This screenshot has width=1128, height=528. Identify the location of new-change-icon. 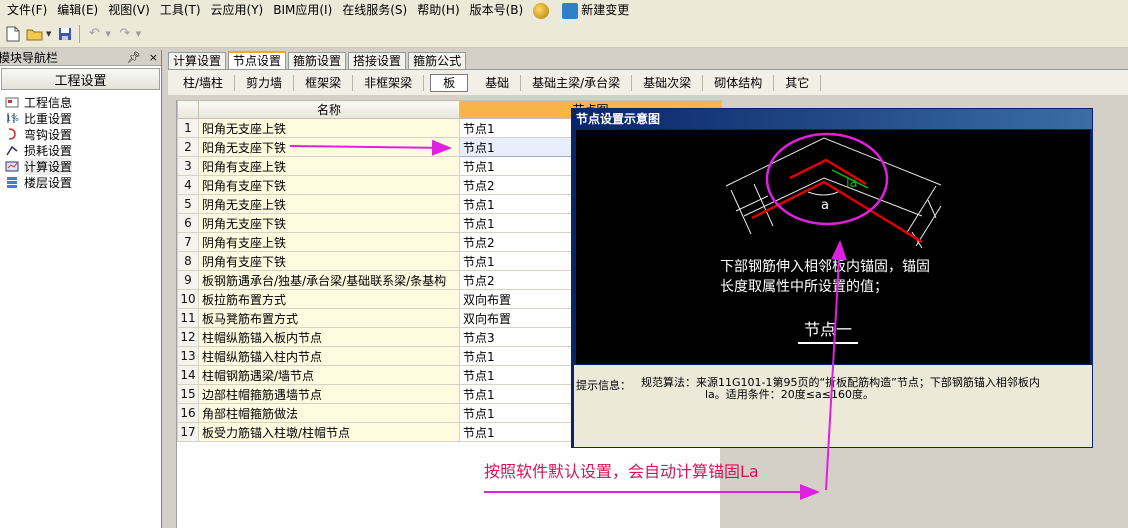
(570, 10).